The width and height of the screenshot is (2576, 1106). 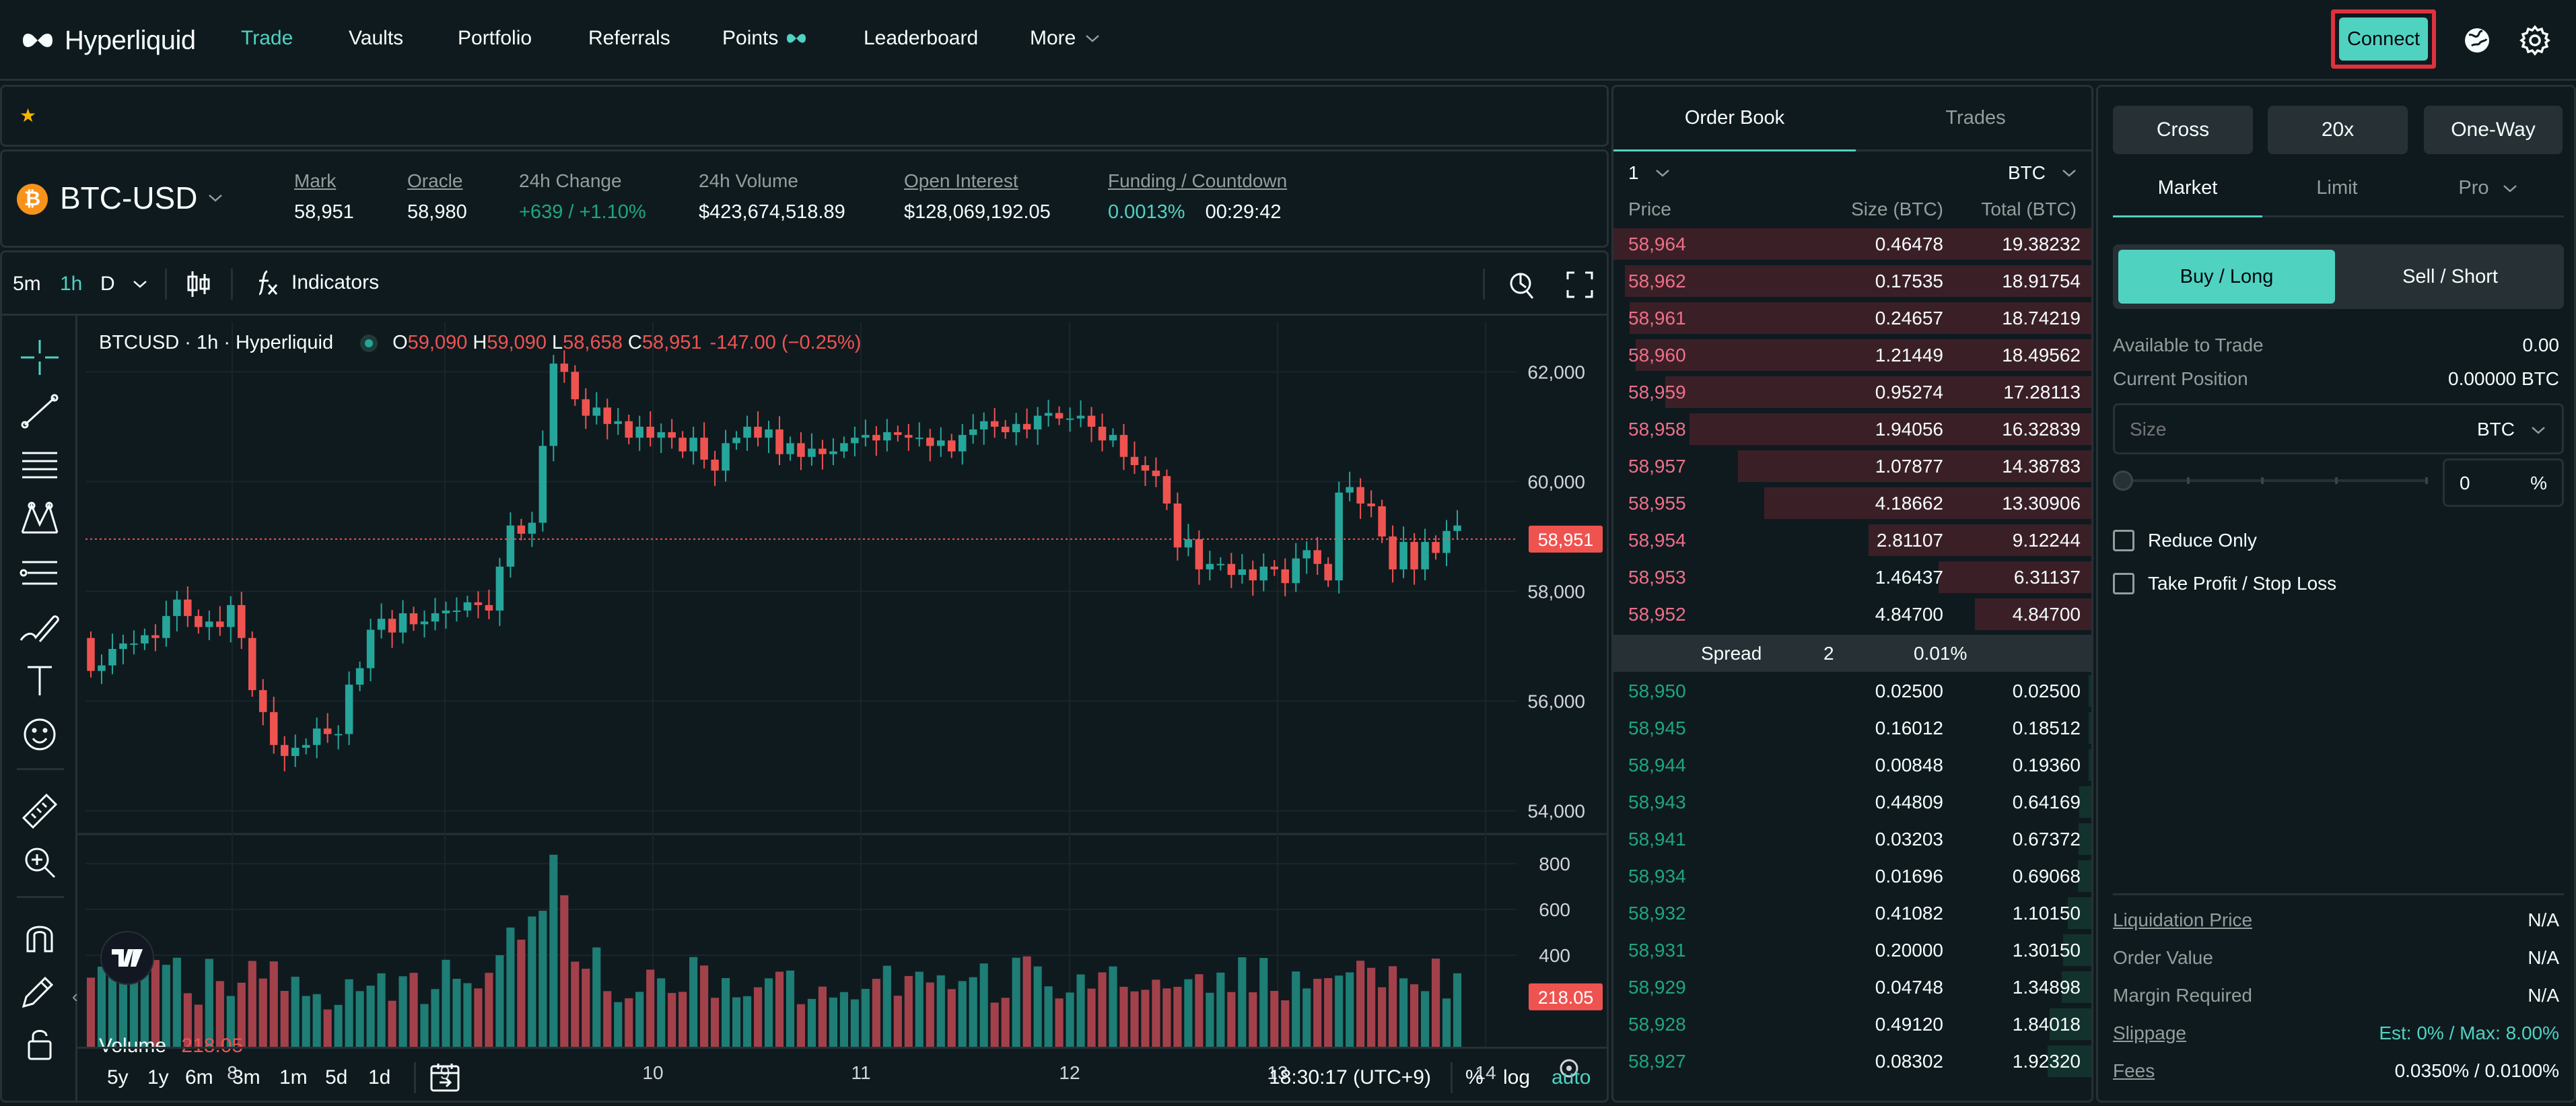 What do you see at coordinates (1852, 987) in the screenshot?
I see `bid-row: 58,929 0.04748 1.34898` at bounding box center [1852, 987].